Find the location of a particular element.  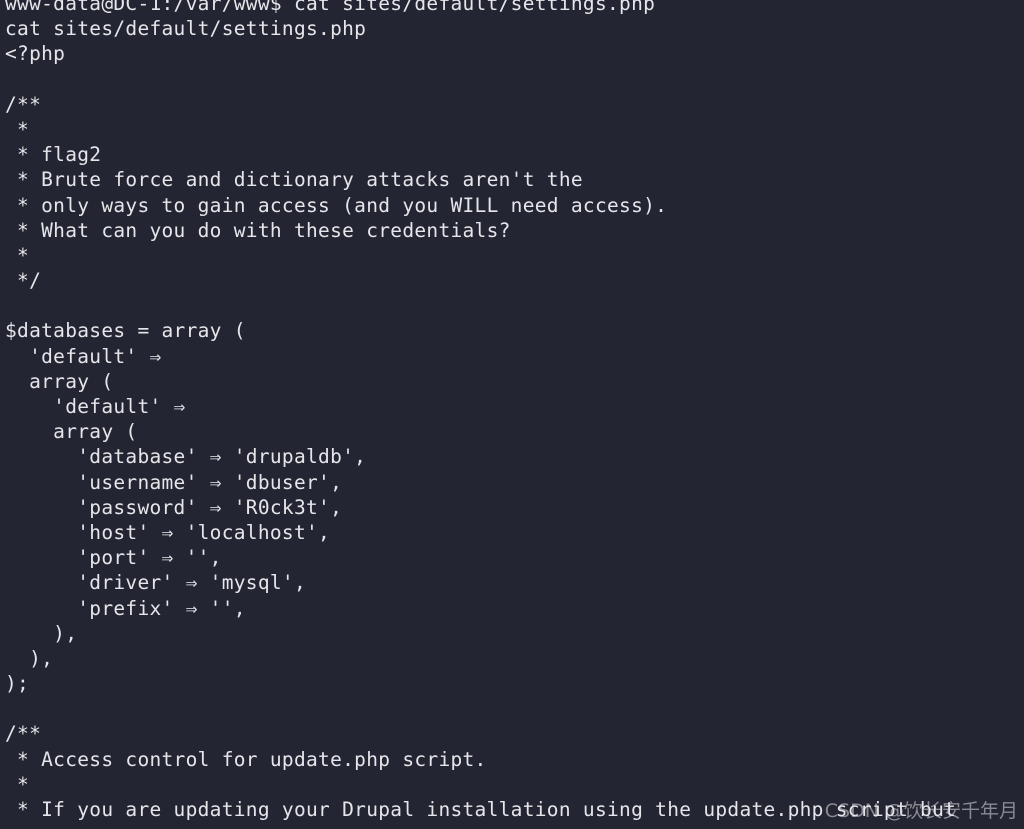

terminal-line: * Access control for update.php script. is located at coordinates (246, 759).